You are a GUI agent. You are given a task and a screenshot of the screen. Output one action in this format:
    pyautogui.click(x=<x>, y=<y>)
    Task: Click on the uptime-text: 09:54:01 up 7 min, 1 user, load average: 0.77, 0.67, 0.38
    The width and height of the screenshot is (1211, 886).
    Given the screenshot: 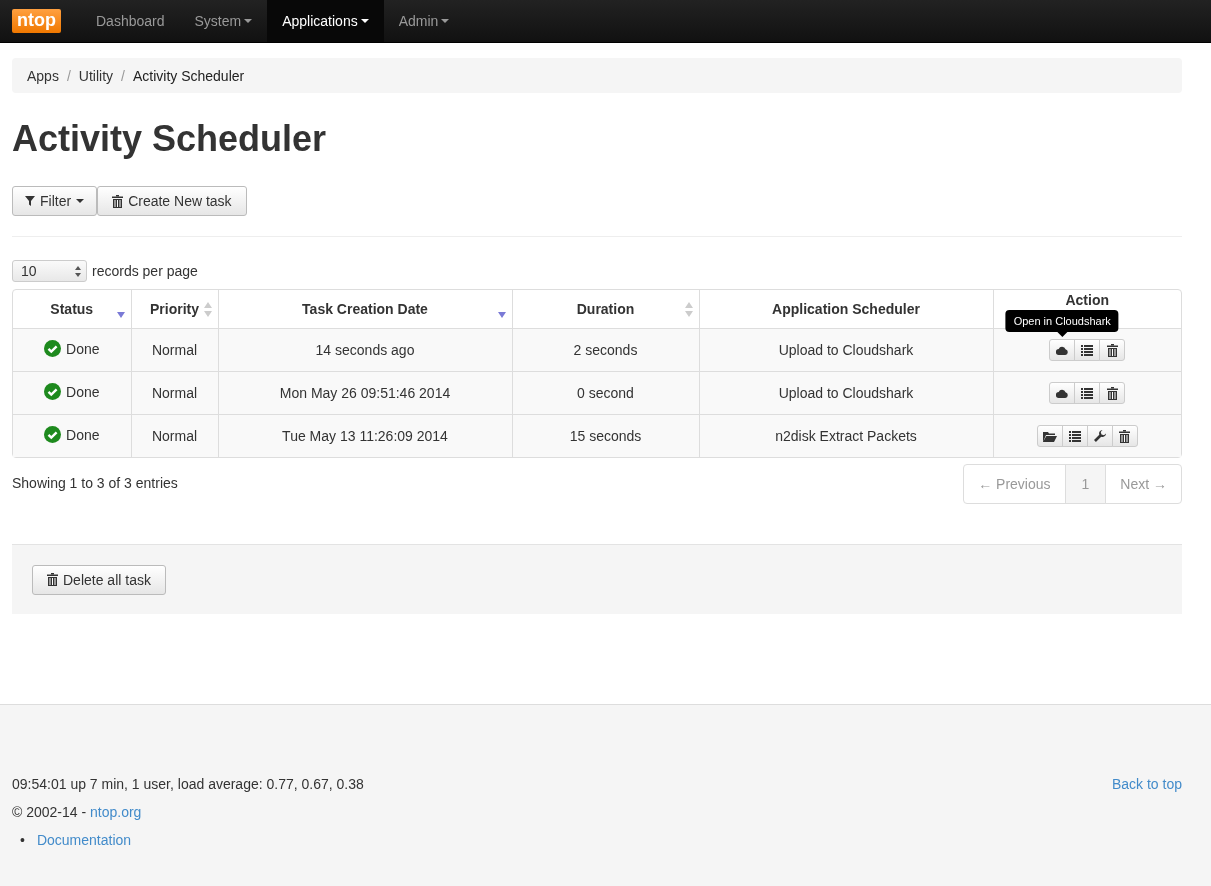 What is the action you would take?
    pyautogui.click(x=188, y=784)
    